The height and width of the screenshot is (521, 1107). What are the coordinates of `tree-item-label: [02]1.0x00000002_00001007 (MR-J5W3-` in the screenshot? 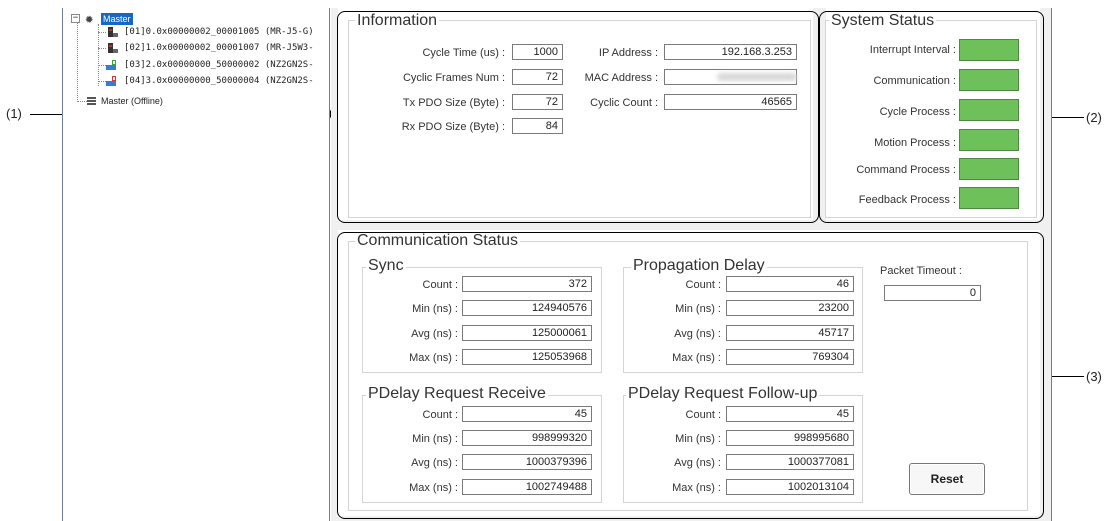 It's located at (219, 48).